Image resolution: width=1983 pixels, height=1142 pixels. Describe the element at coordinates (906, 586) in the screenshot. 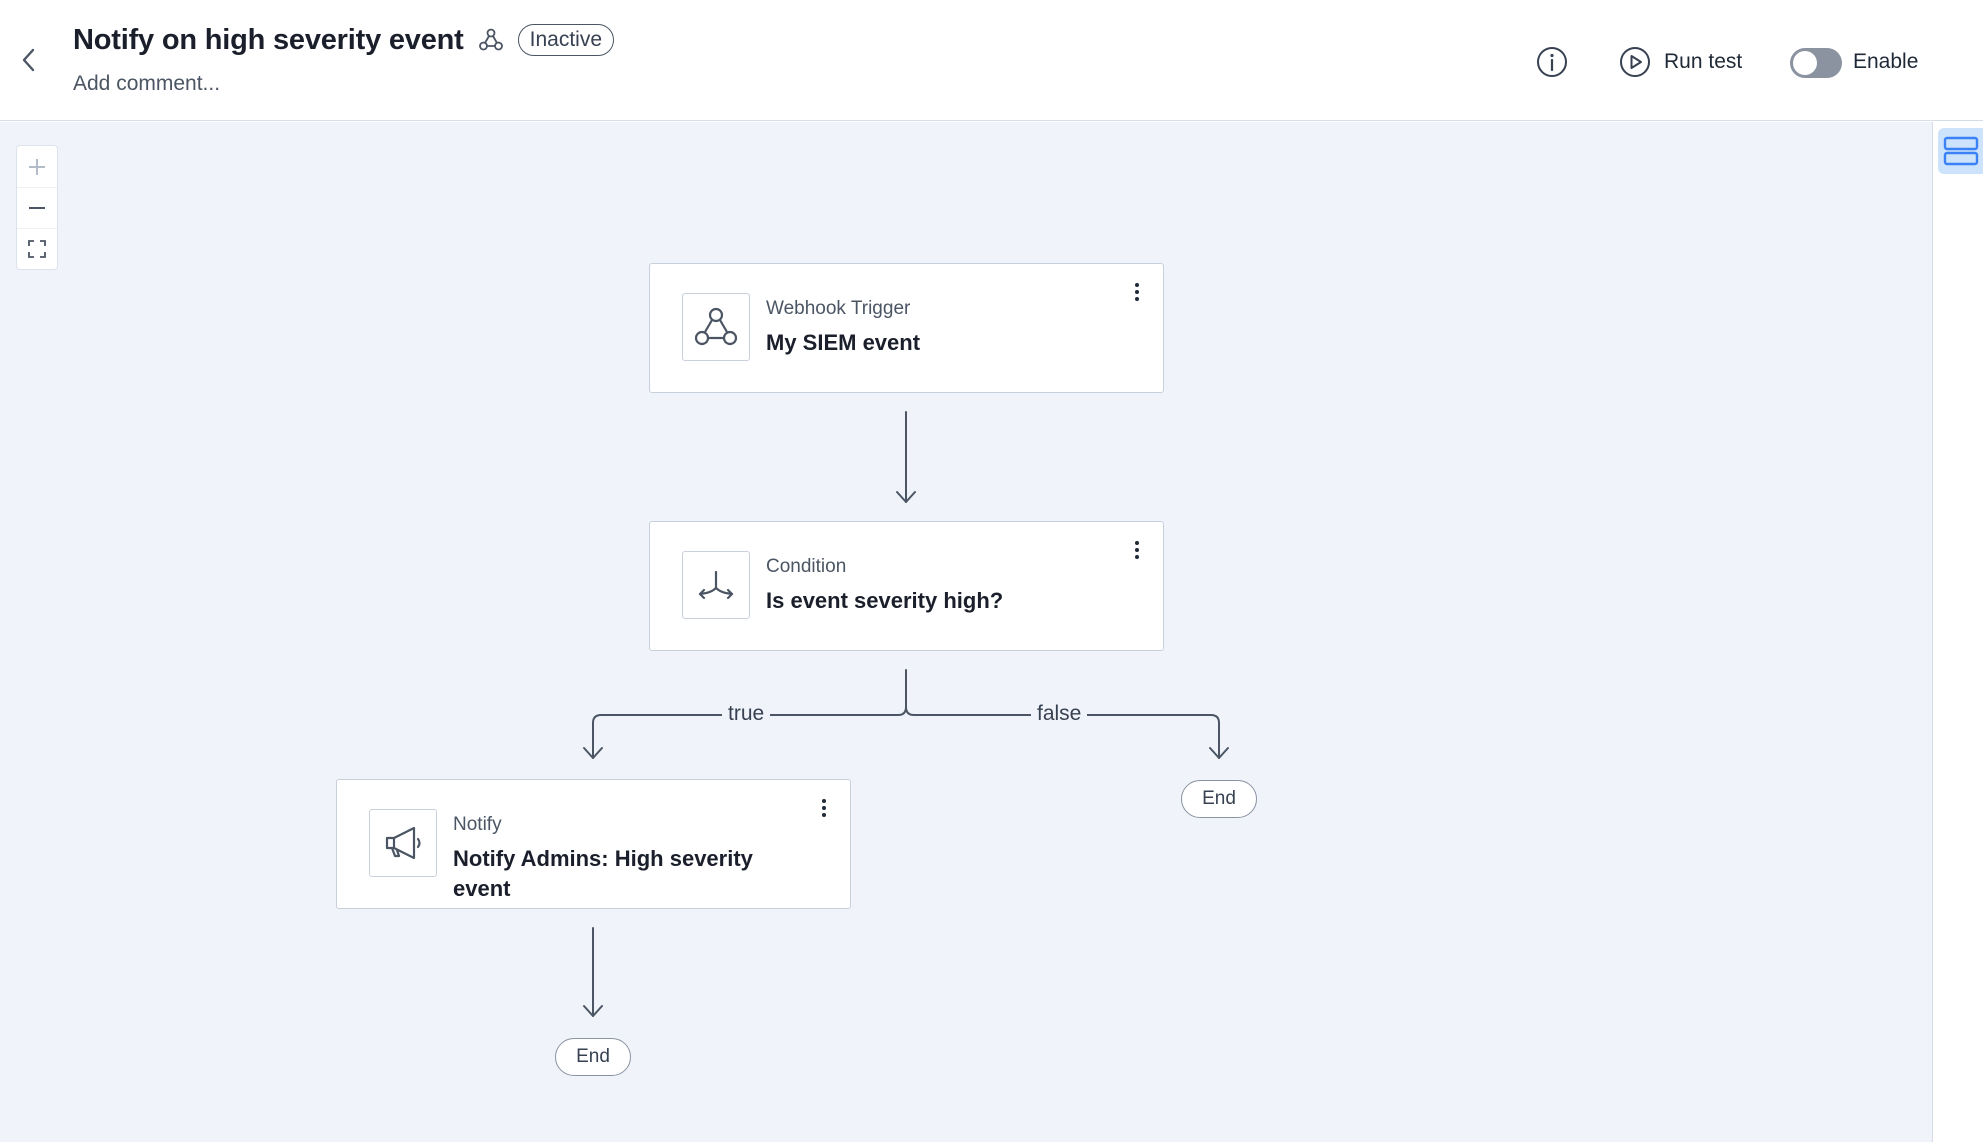

I see `condition-node: Condition Is event severity high?` at that location.